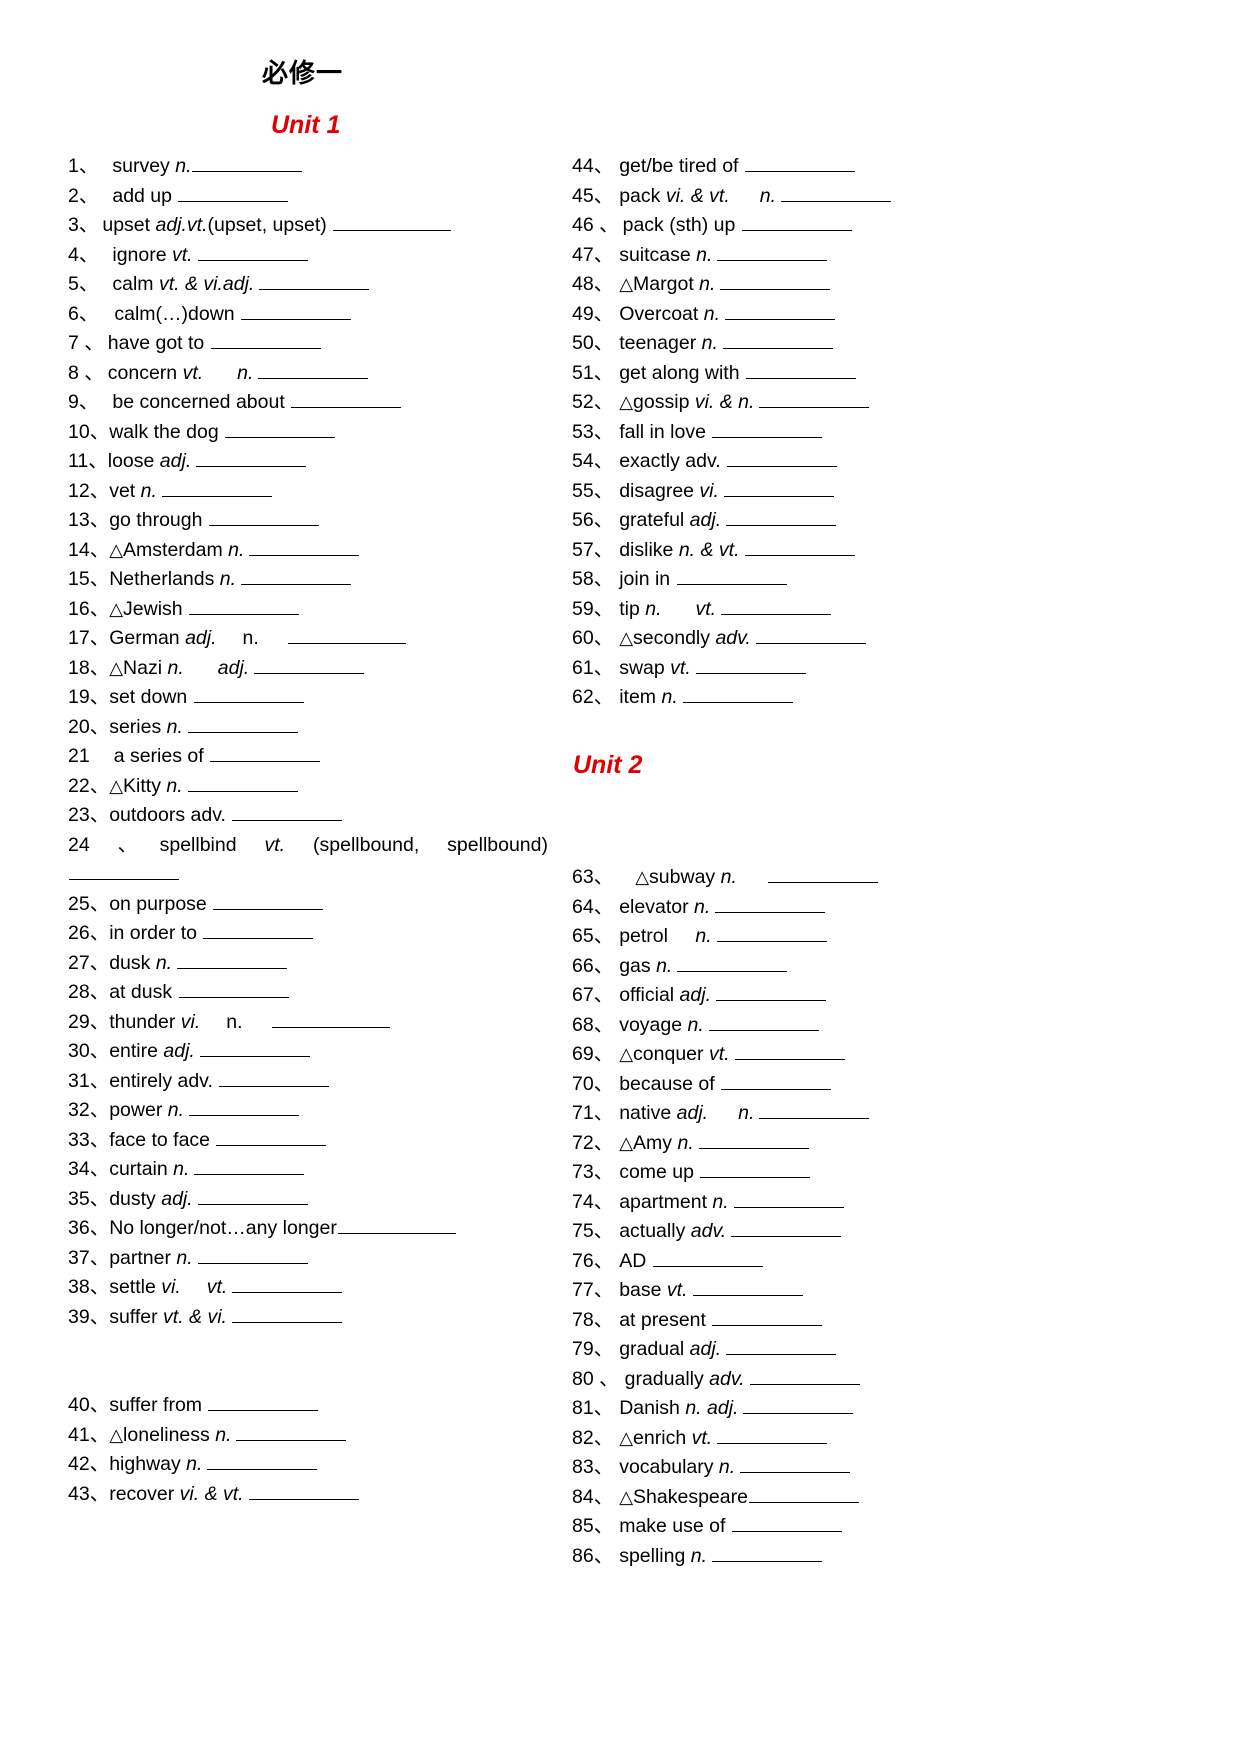  Describe the element at coordinates (626, 1437) in the screenshot. I see `triangle-icon: △` at that location.